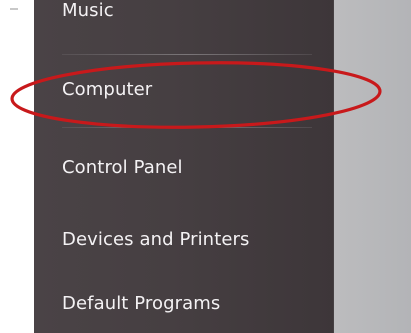  Describe the element at coordinates (141, 304) in the screenshot. I see `start-menu-item-default-programs: Default Programs` at that location.